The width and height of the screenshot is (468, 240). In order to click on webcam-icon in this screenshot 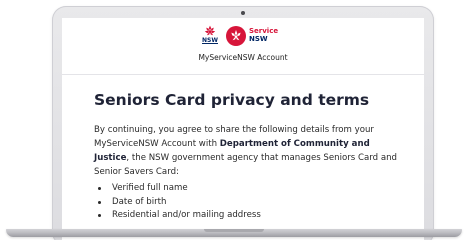, I will do `click(243, 13)`.